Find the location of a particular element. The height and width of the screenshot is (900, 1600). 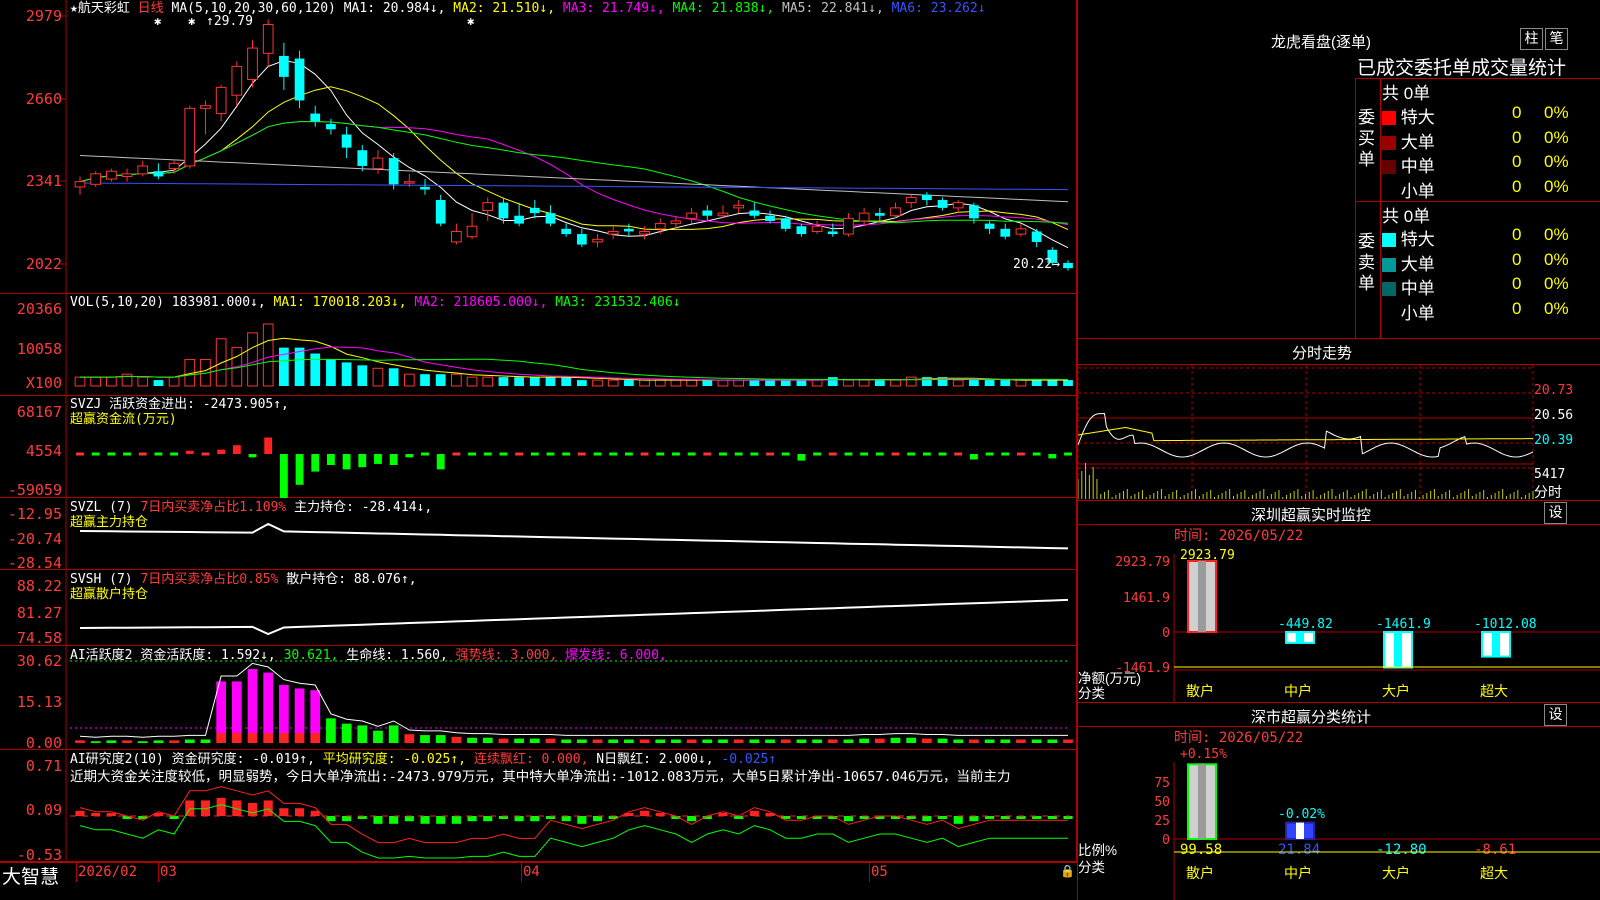

class-bar-value: 21.84 is located at coordinates (1299, 850).